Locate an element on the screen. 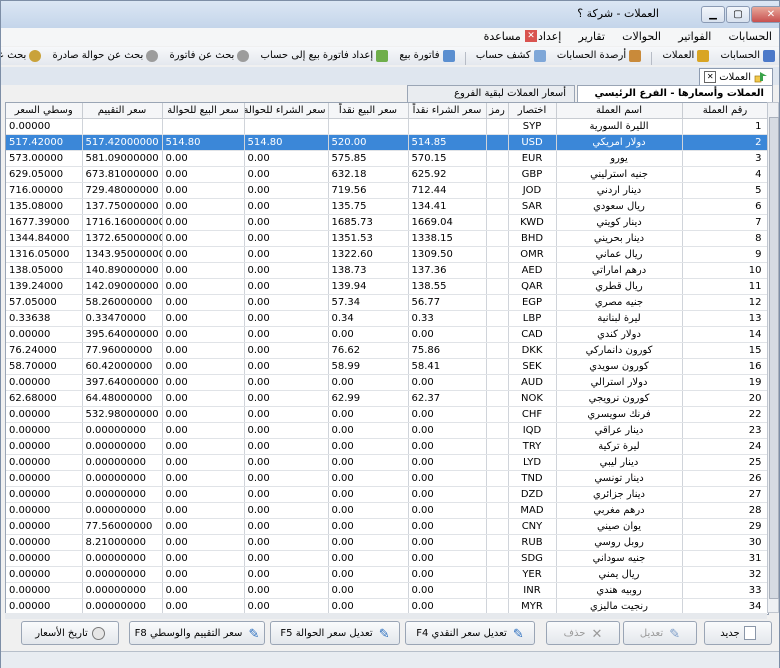 This screenshot has height=668, width=780. column-header: اسم العملة is located at coordinates (619, 111).